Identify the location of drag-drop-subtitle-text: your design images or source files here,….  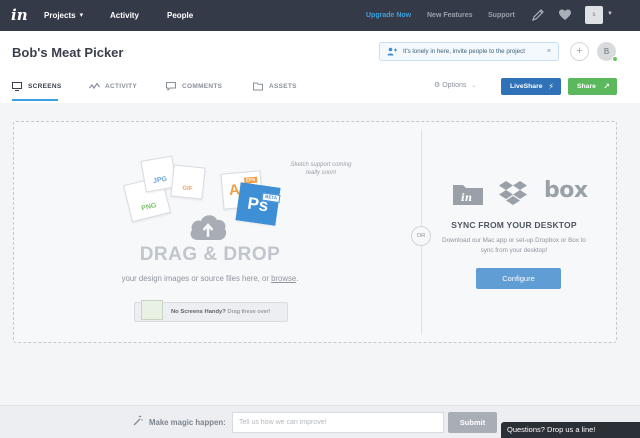
(196, 278).